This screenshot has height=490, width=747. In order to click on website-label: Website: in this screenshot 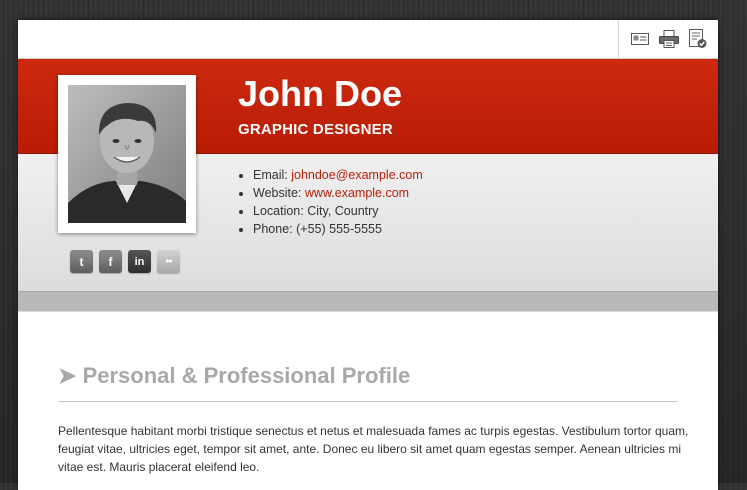, I will do `click(277, 193)`.